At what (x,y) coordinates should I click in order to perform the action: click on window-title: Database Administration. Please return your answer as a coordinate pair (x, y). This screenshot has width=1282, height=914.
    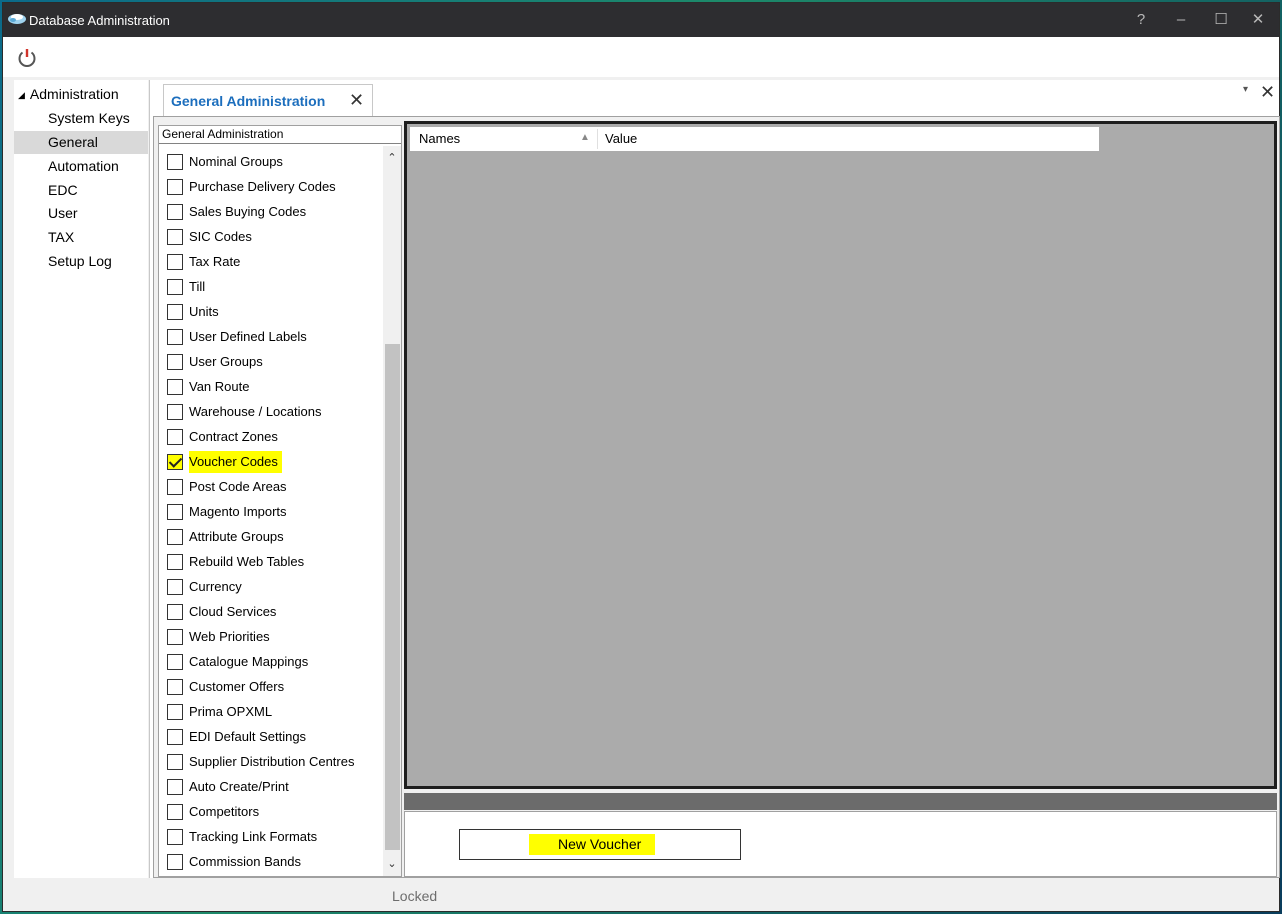
    Looking at the image, I should click on (99, 20).